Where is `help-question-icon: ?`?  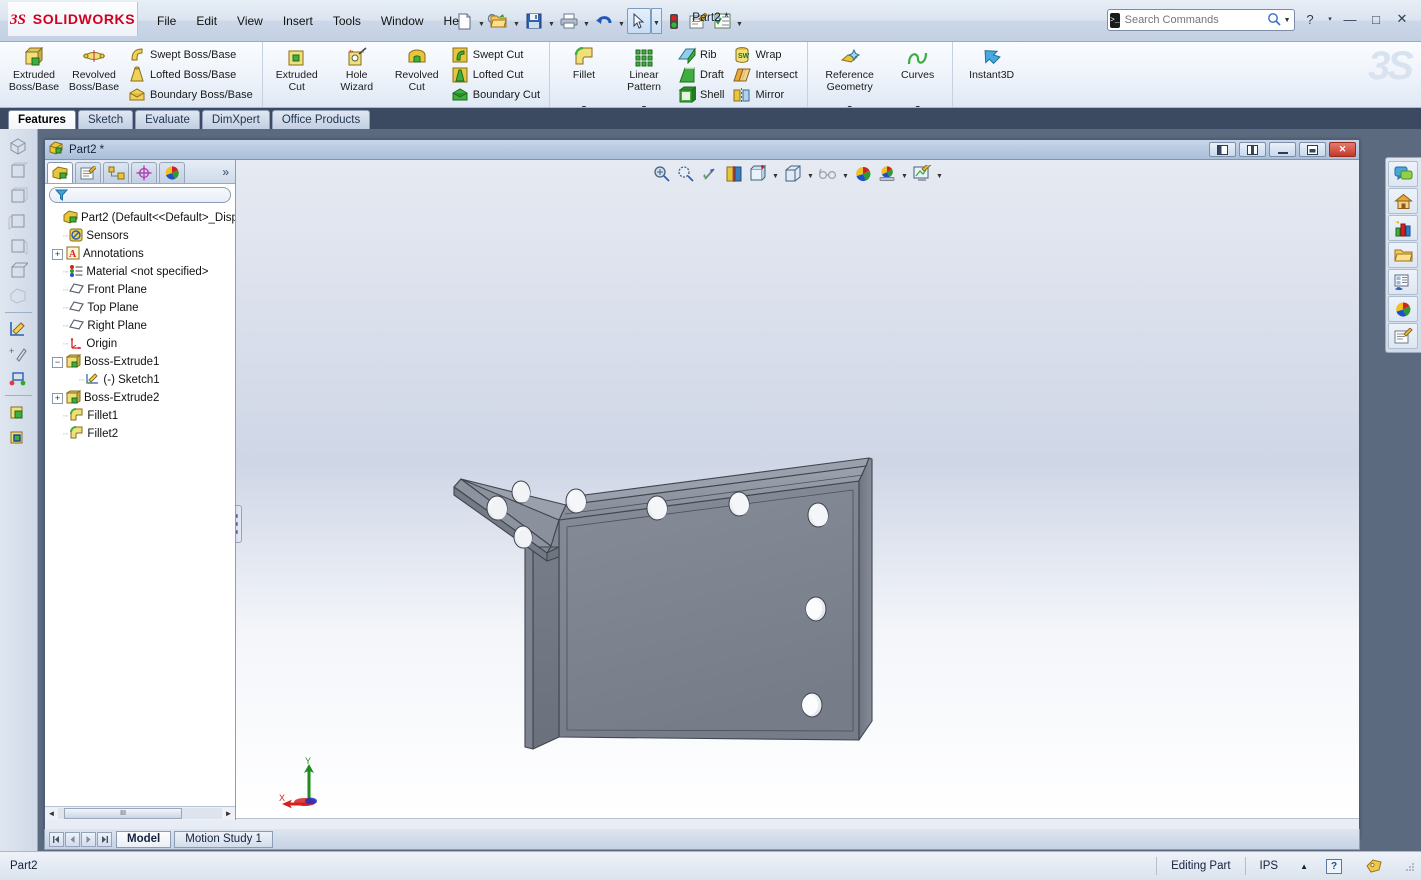 help-question-icon: ? is located at coordinates (1334, 866).